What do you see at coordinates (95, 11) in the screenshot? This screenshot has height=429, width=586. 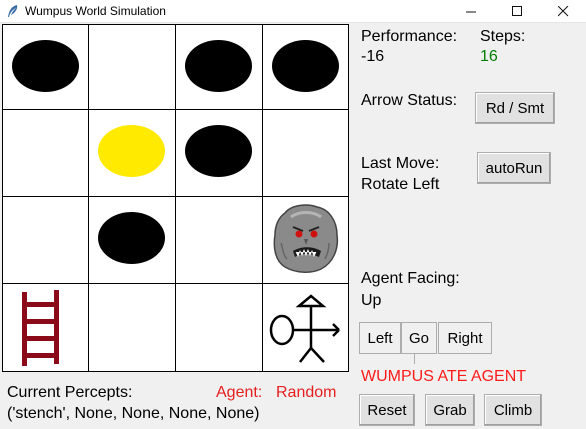 I see `window-title: Wumpus World Simulation` at bounding box center [95, 11].